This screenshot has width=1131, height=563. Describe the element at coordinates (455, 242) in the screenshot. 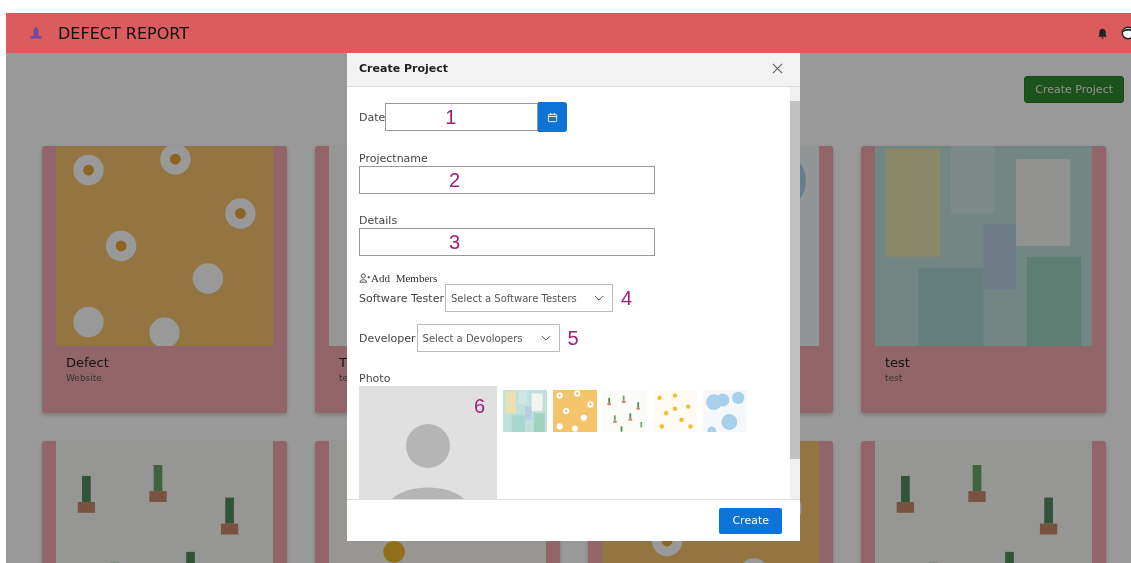

I see `annotation-number: 3` at that location.